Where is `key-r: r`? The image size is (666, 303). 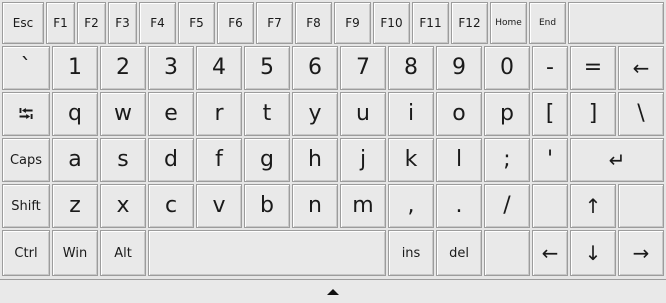 key-r: r is located at coordinates (219, 114).